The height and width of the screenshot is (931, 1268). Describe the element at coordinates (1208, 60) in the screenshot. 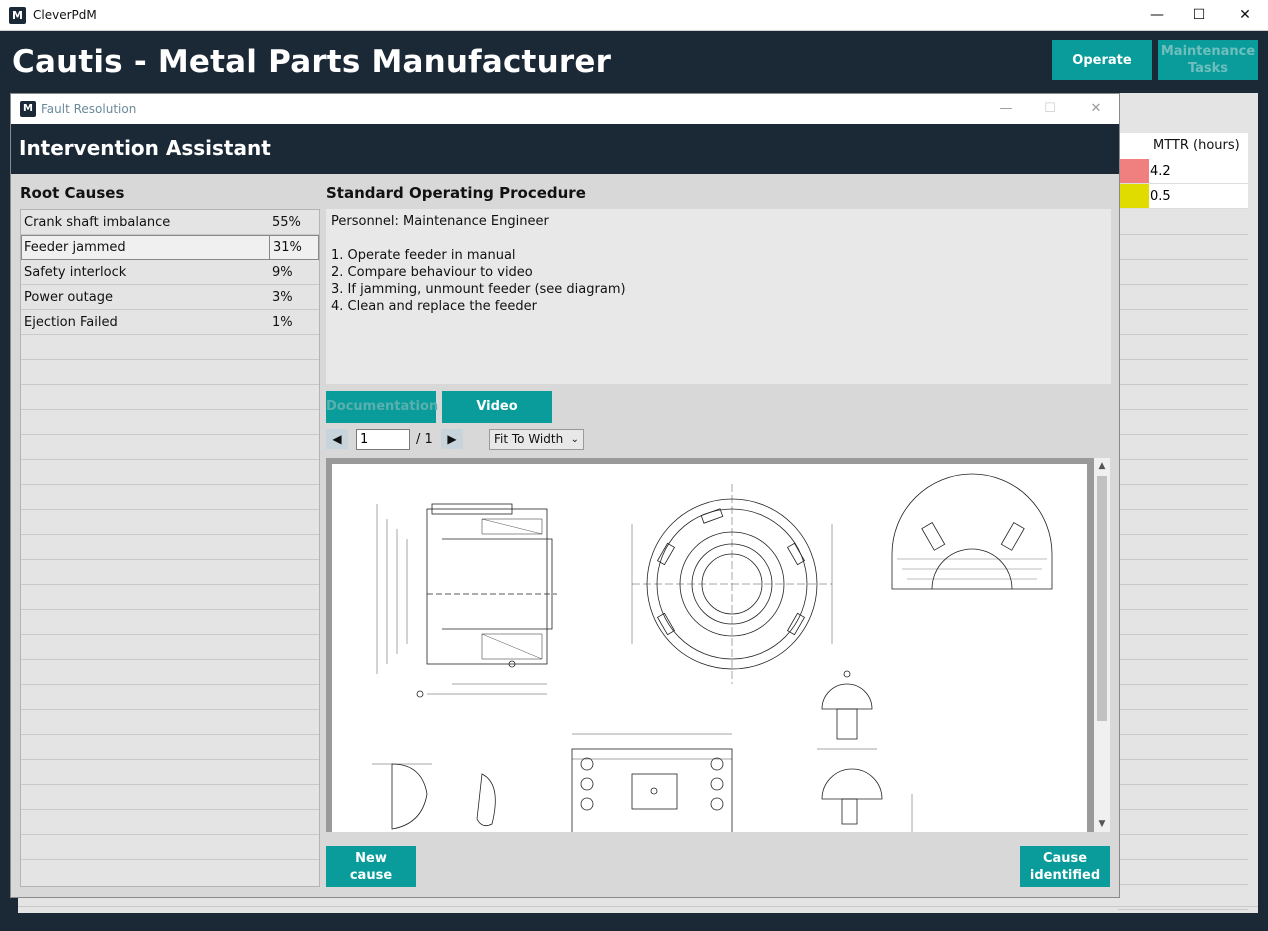

I see `maintenance-tasks-button: Maintenance Tasks` at that location.